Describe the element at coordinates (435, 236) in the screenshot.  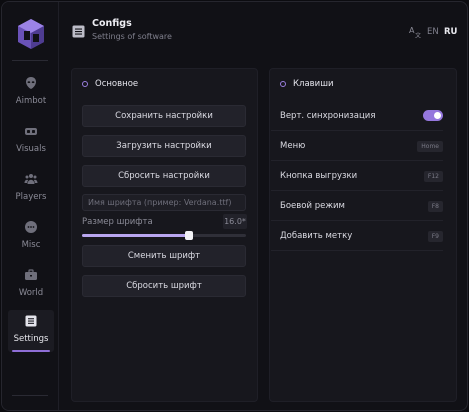
I see `keybind-button: F9` at that location.